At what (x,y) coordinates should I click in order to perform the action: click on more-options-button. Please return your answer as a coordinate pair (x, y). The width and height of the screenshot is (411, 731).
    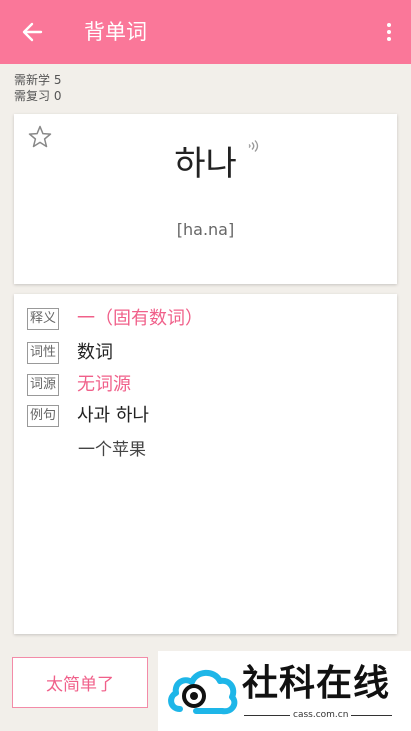
    Looking at the image, I should click on (389, 32).